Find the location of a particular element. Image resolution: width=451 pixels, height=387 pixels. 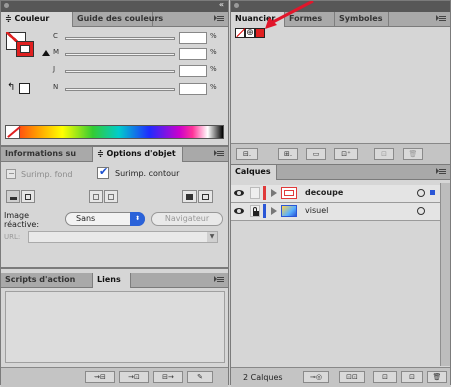

annotation-arrow-icon is located at coordinates (289, 15).